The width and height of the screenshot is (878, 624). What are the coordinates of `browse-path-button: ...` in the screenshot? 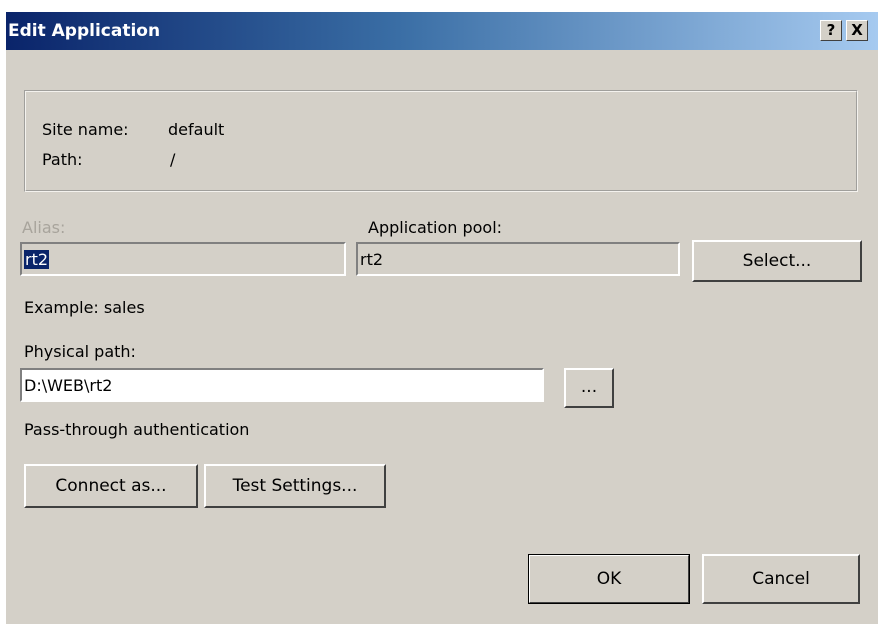 It's located at (589, 388).